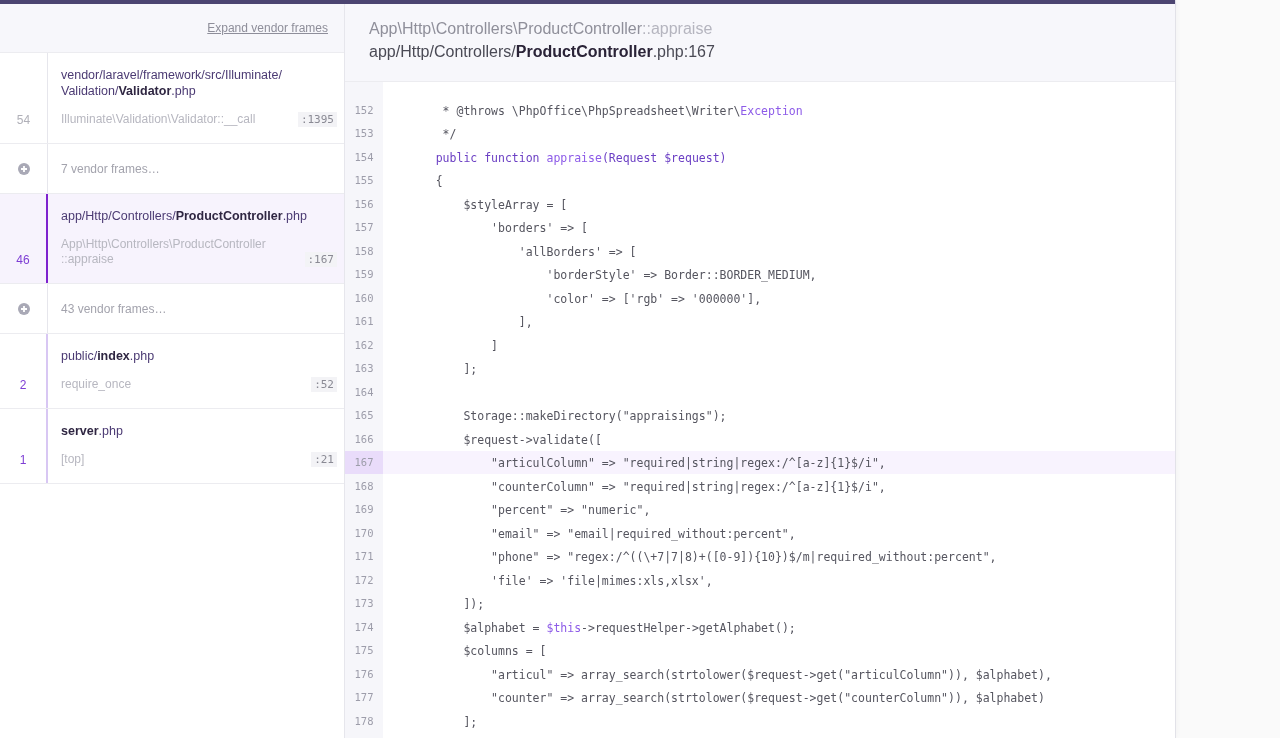 The height and width of the screenshot is (738, 1280). What do you see at coordinates (438, 181) in the screenshot?
I see `code-line: {` at bounding box center [438, 181].